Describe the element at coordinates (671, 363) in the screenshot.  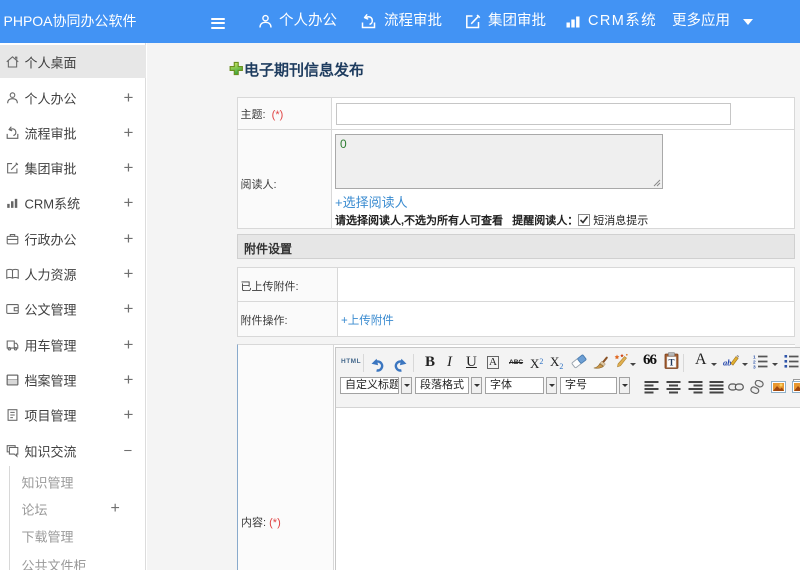
I see `svg-text: T` at that location.